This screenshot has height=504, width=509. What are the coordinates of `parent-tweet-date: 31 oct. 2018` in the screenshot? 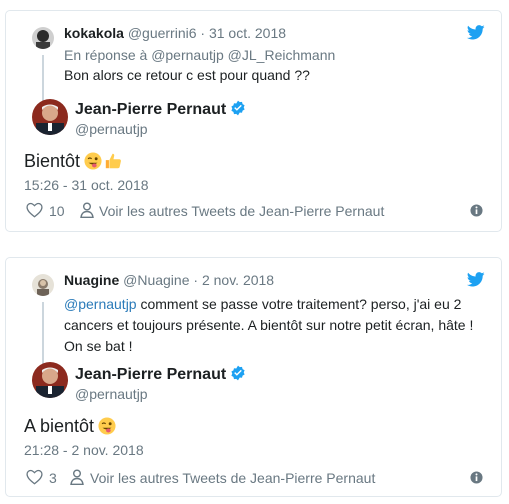 It's located at (247, 33).